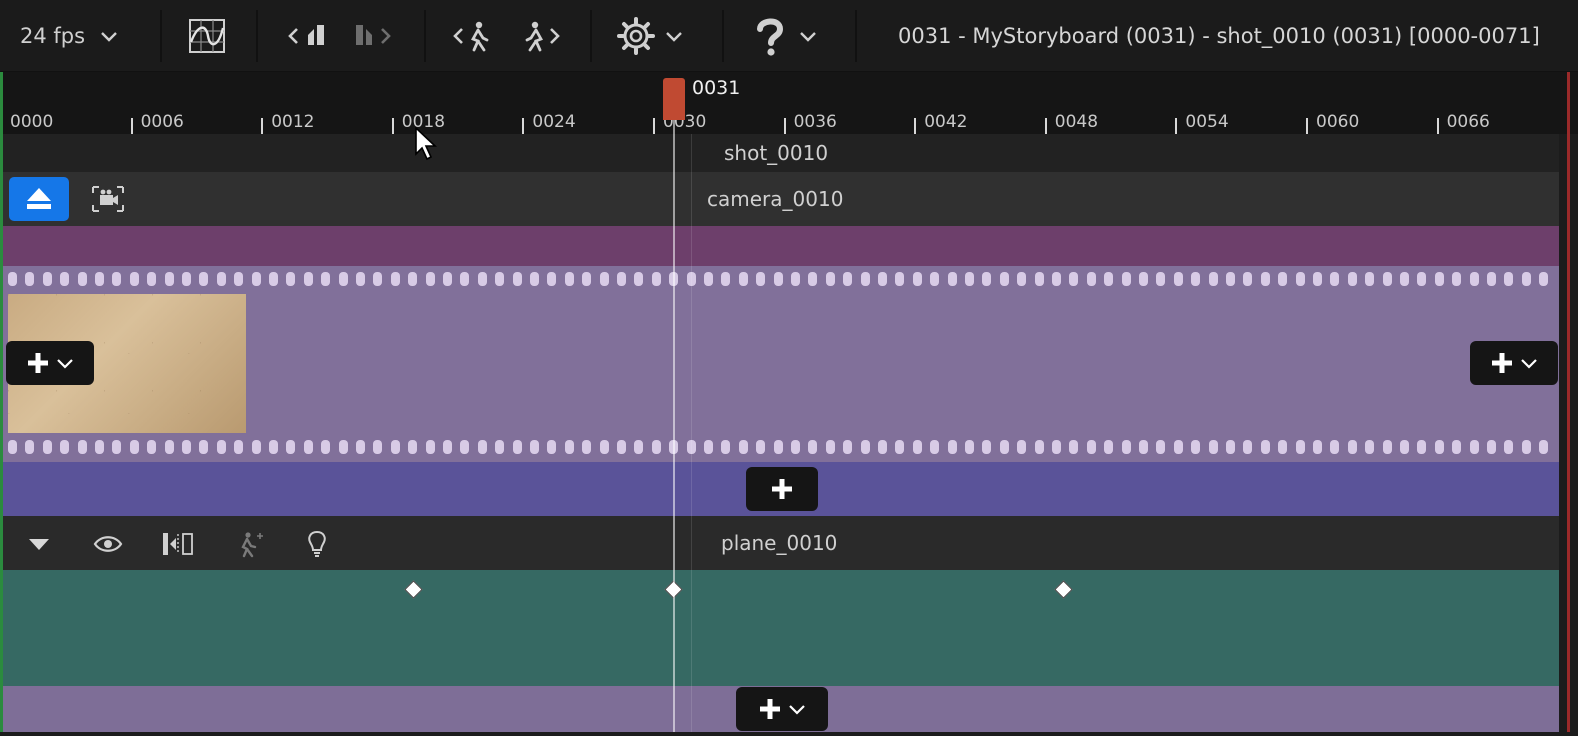  I want to click on visibility-toggle, so click(108, 544).